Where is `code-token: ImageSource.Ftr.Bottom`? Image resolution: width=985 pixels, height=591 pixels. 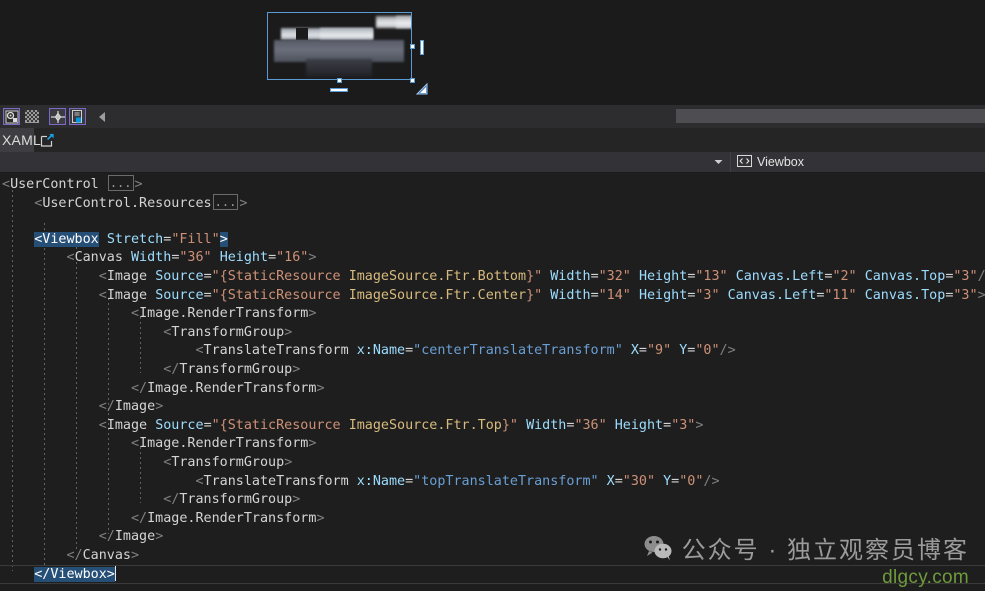
code-token: ImageSource.Ftr.Bottom is located at coordinates (437, 276).